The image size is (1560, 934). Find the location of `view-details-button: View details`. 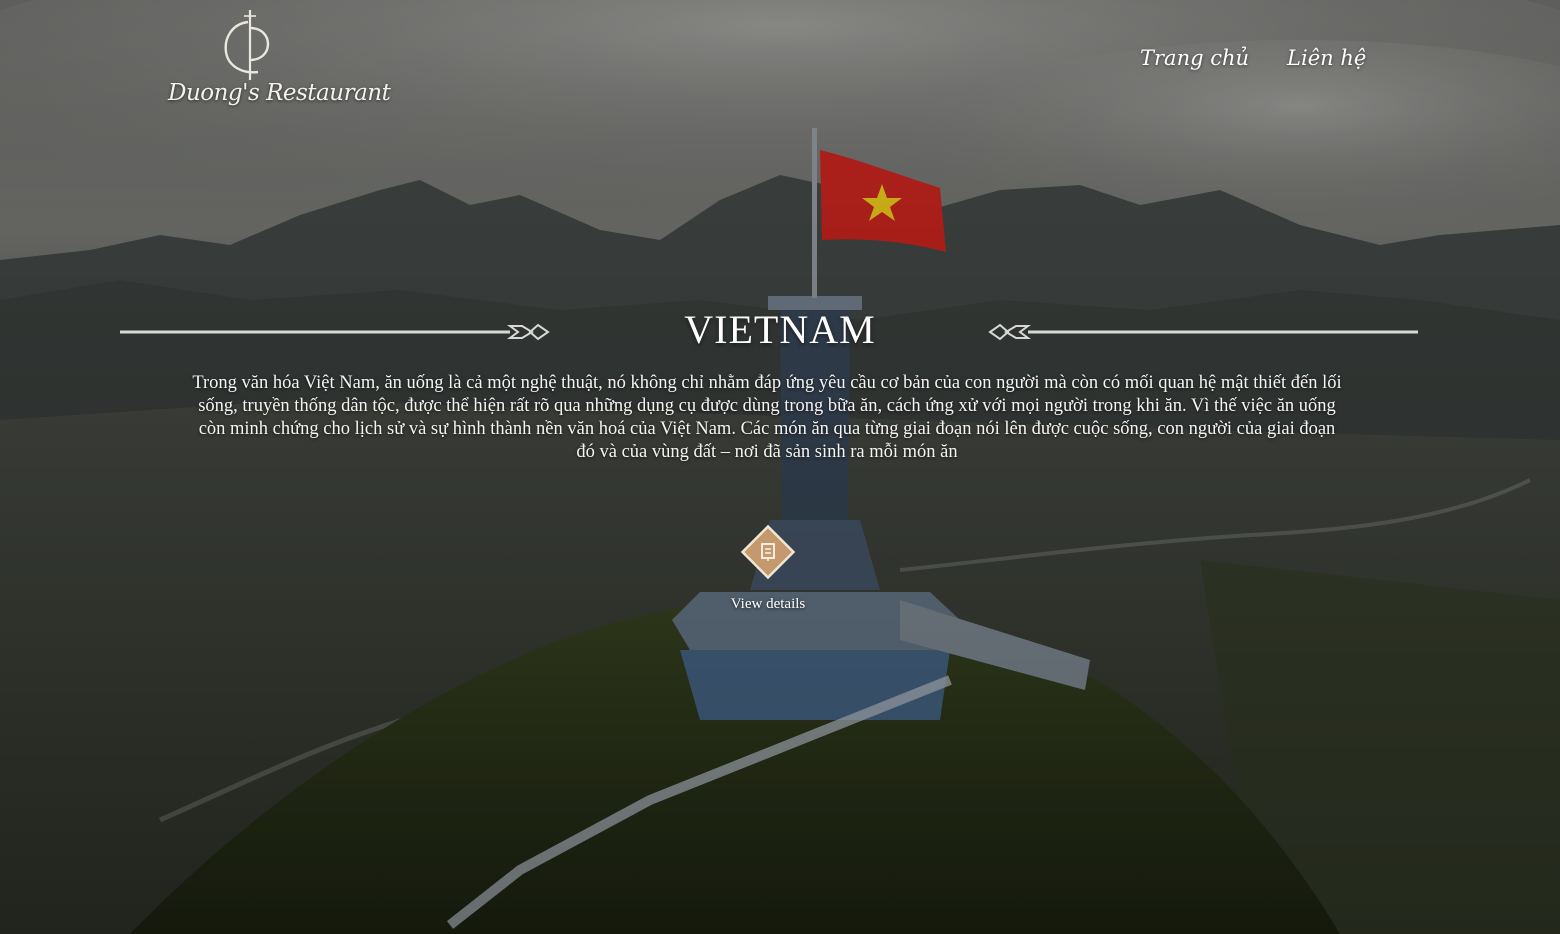

view-details-button: View details is located at coordinates (768, 570).